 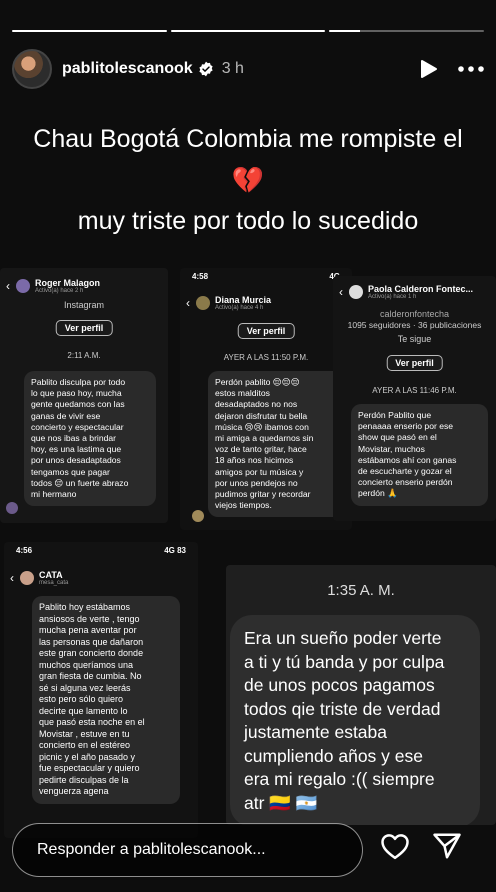 I want to click on story-progress, so click(x=248, y=31).